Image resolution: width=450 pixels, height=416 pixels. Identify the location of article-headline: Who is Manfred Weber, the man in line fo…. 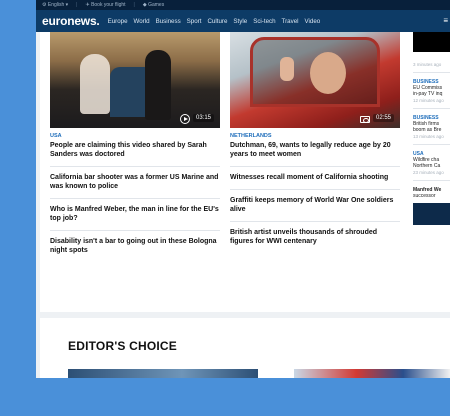
(135, 214).